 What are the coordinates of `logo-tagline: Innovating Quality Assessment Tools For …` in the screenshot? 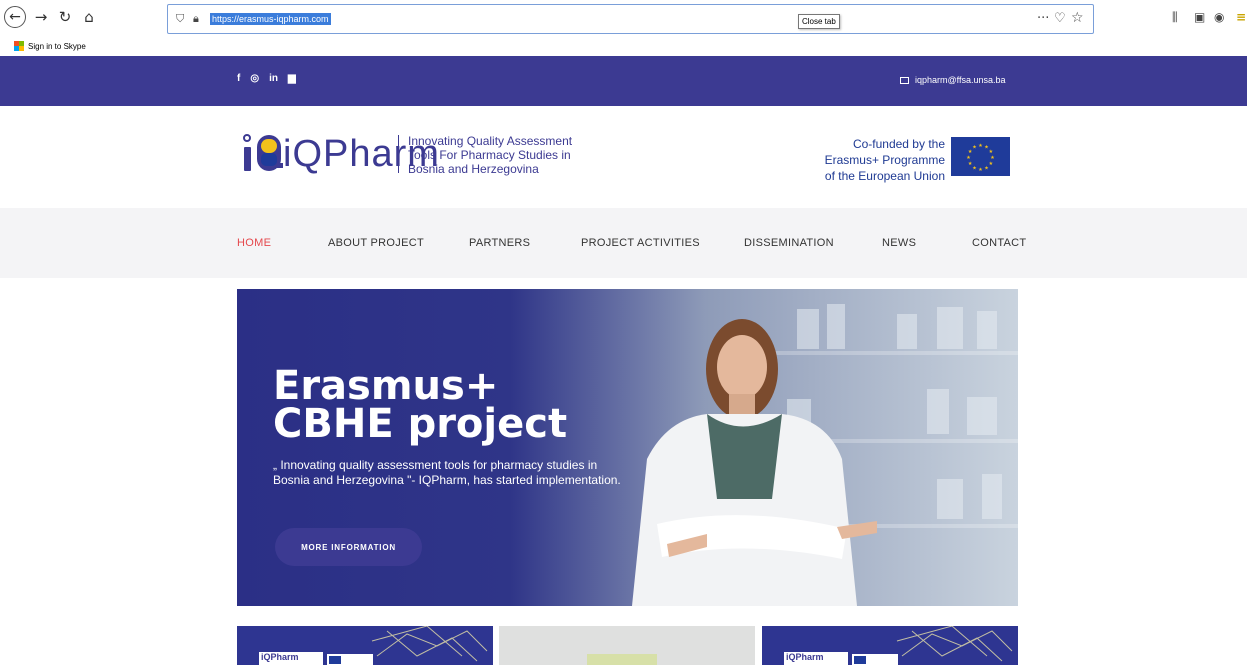 It's located at (513, 155).